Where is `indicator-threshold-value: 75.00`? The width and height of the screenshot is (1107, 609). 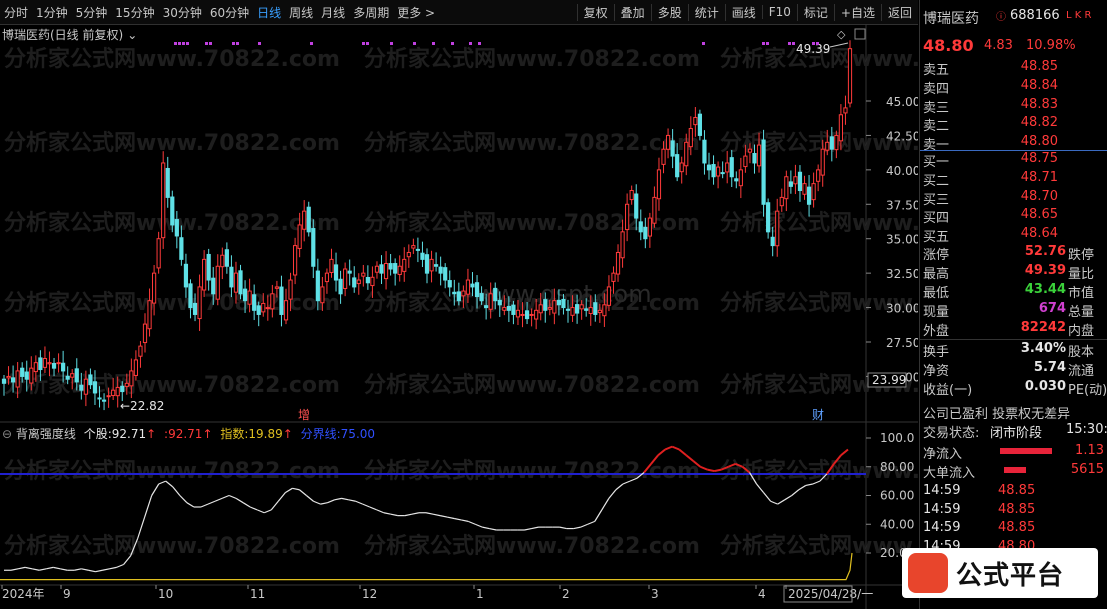 indicator-threshold-value: 75.00 is located at coordinates (358, 434).